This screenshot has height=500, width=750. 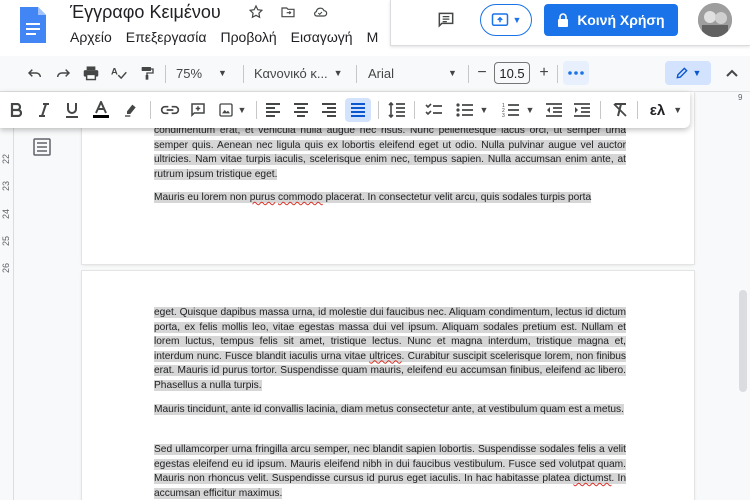 I want to click on editing-mode-button: ▼, so click(x=688, y=73).